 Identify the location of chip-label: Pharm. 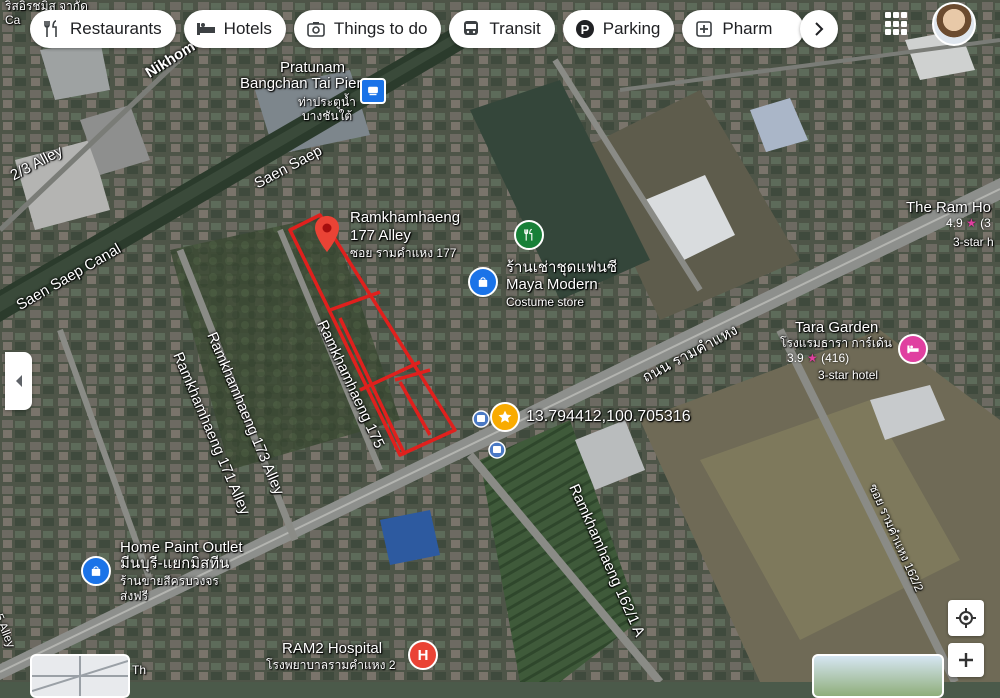
(747, 28).